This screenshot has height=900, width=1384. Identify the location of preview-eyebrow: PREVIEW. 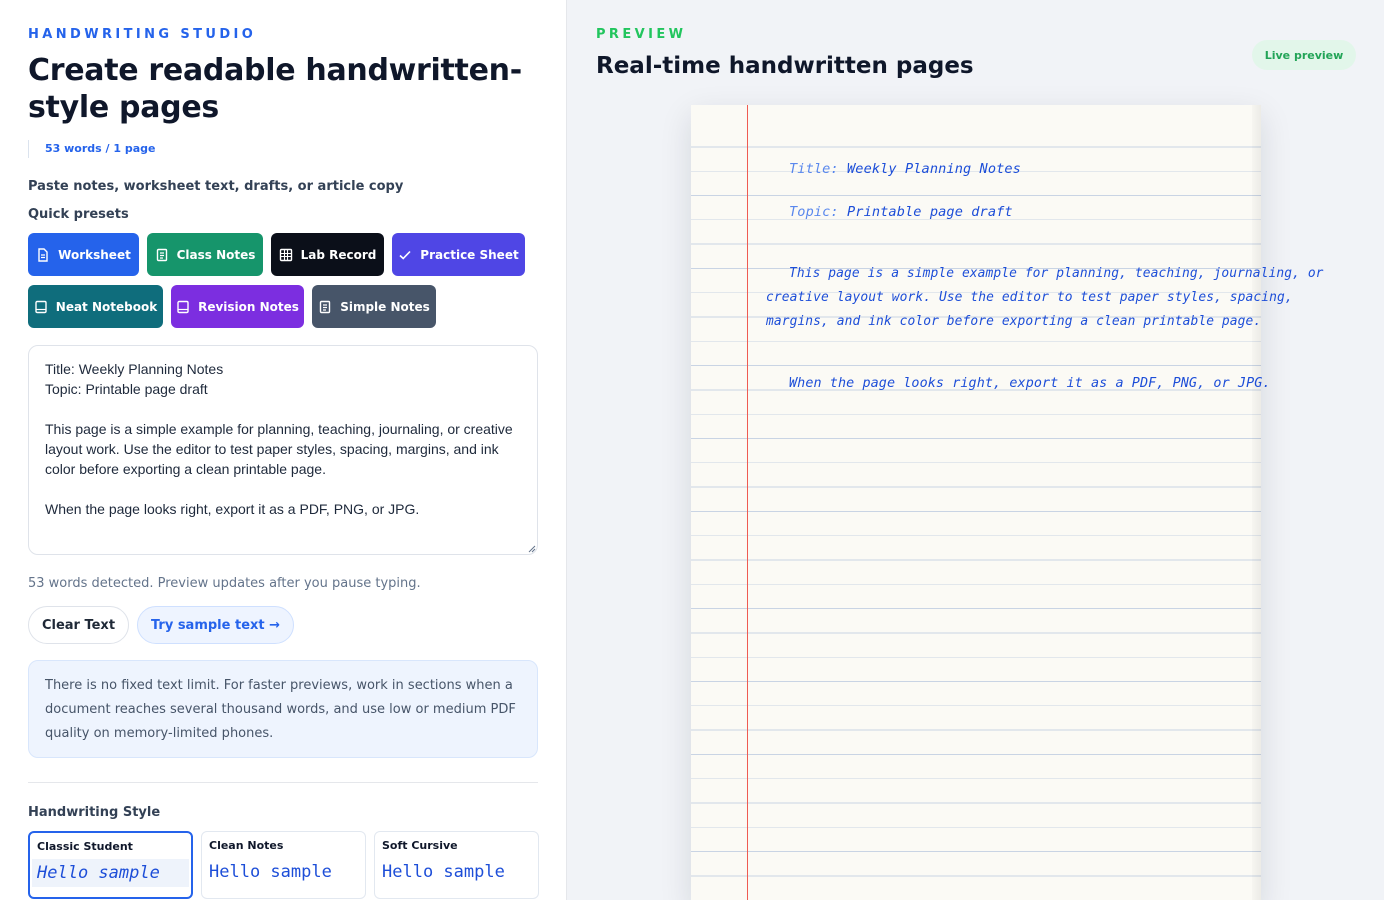
(641, 34).